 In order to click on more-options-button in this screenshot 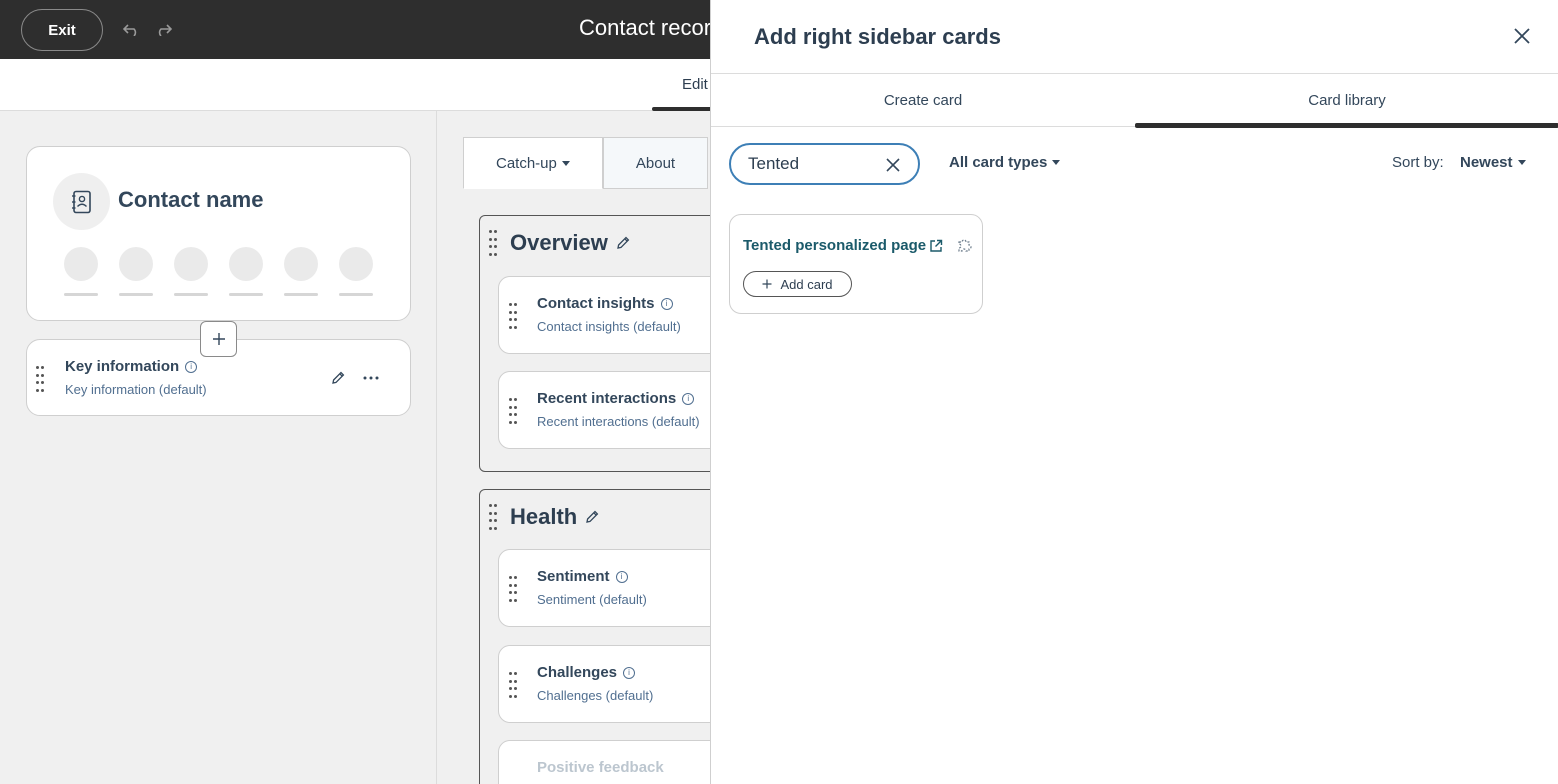, I will do `click(371, 378)`.